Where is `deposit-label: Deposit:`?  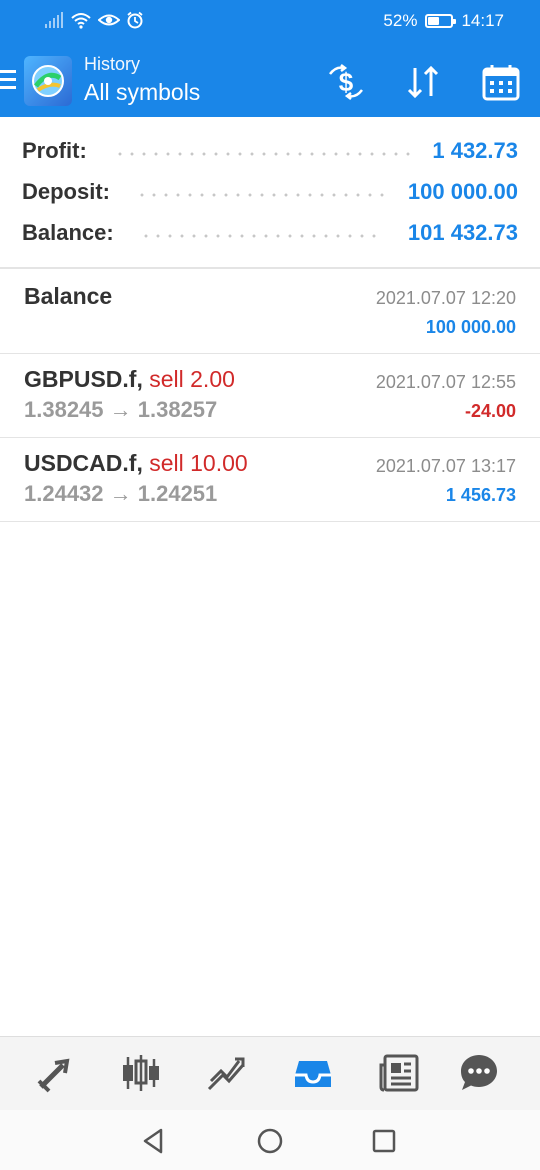 deposit-label: Deposit: is located at coordinates (66, 191).